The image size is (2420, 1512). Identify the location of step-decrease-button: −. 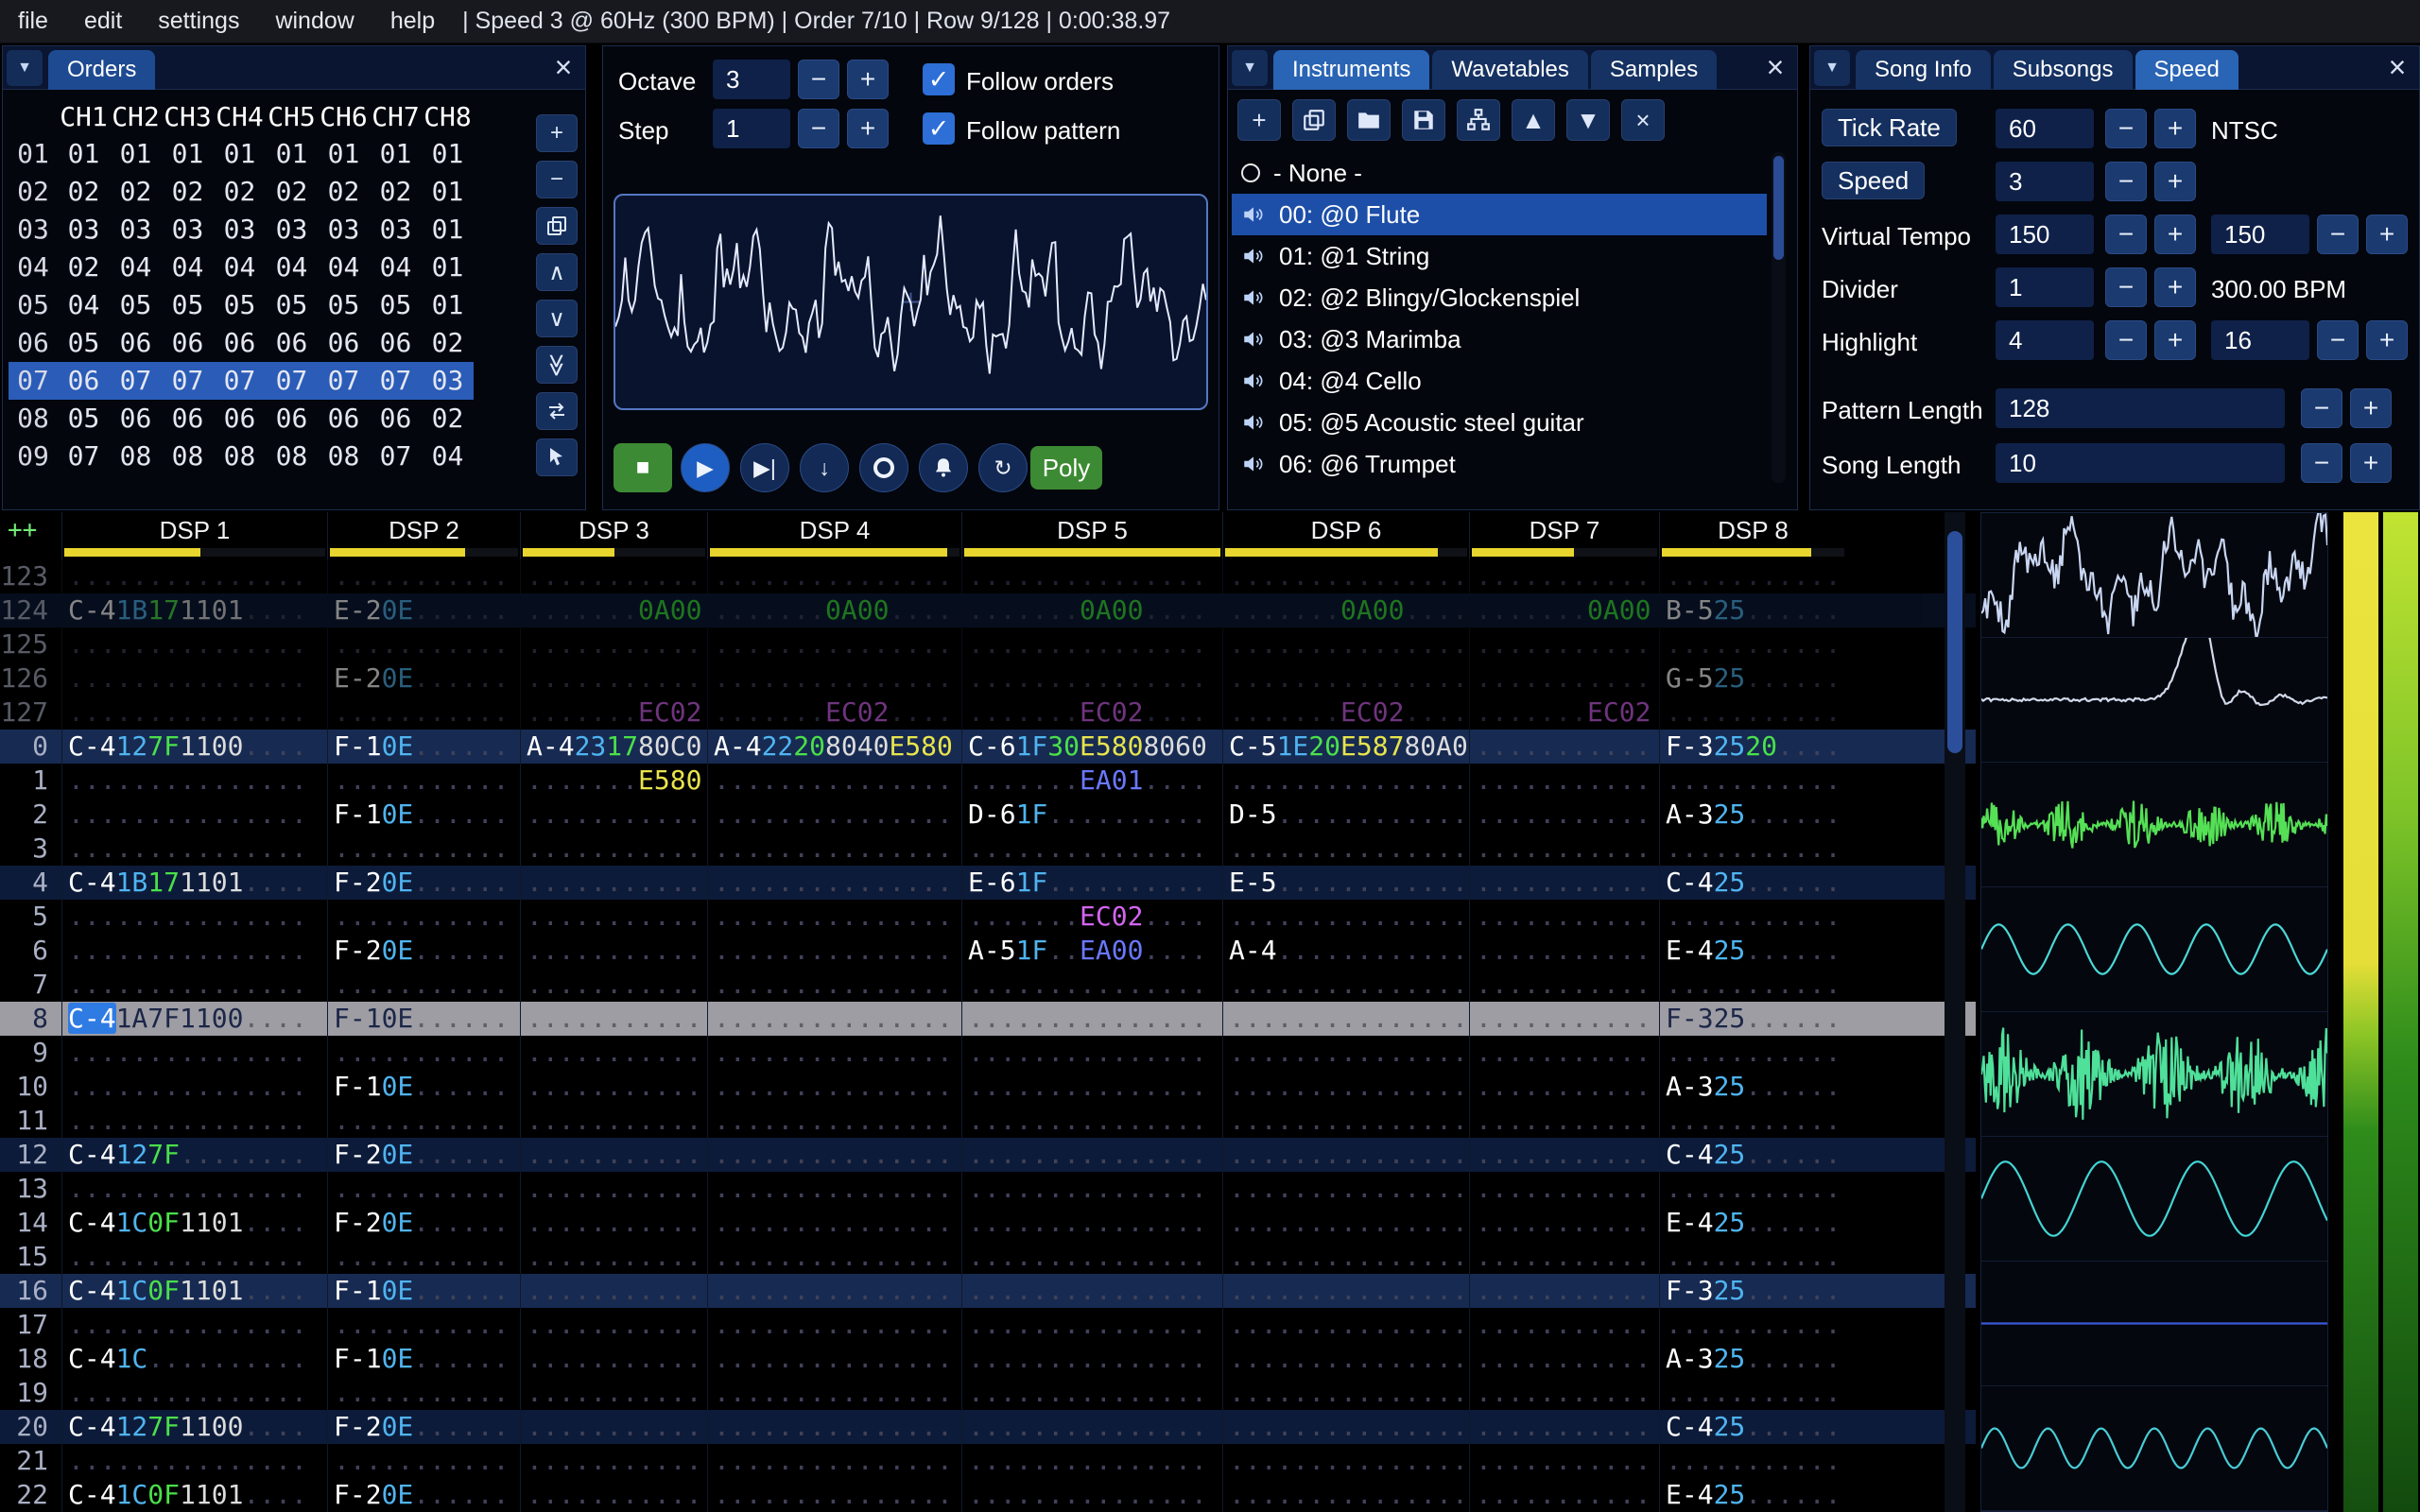
(818, 128).